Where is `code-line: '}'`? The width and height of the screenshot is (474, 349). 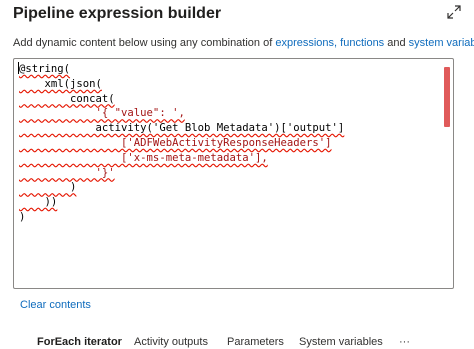 code-line: '}' is located at coordinates (181, 173).